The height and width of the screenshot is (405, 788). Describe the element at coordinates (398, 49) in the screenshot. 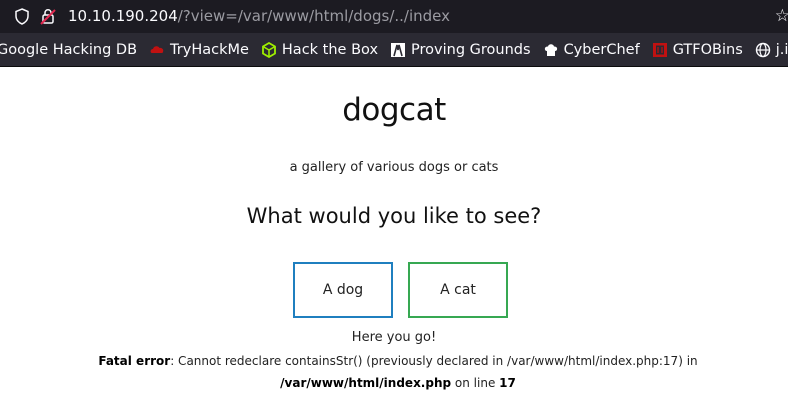

I see `proving-grounds-icon` at that location.